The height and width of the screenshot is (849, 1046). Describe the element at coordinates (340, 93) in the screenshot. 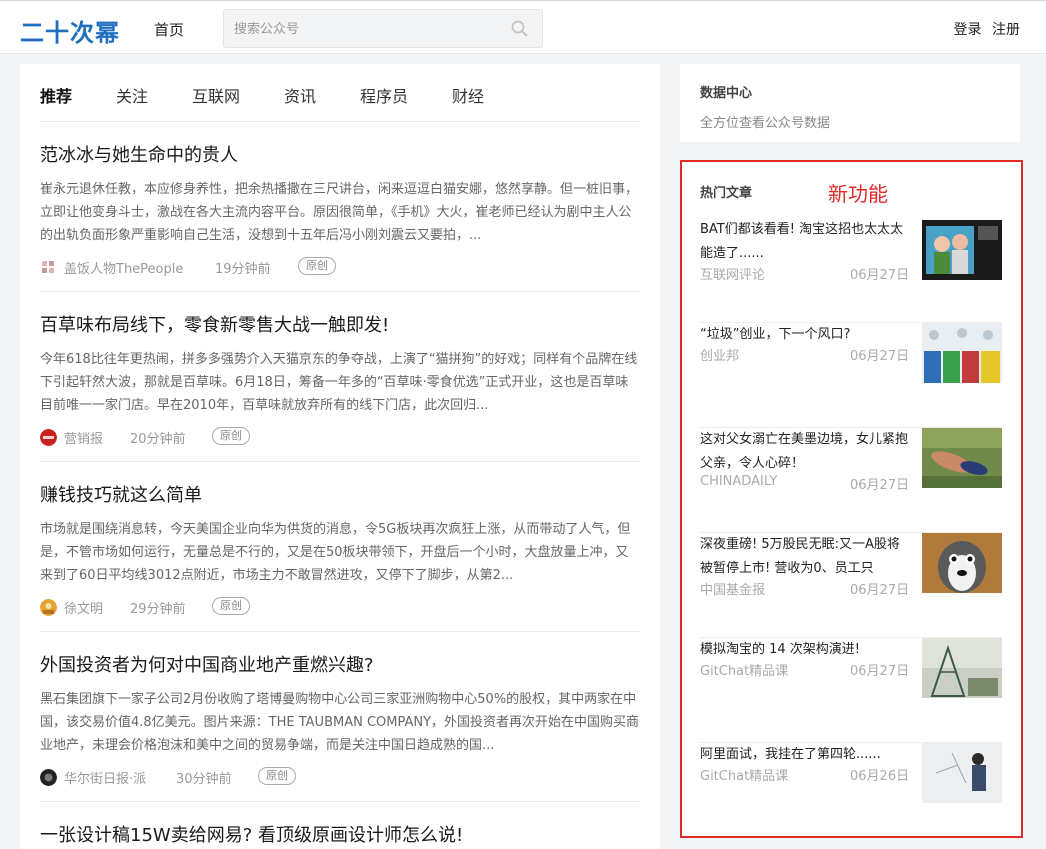

I see `category-tabs: 推荐 关注 互联网 资讯 程序员 财经` at that location.